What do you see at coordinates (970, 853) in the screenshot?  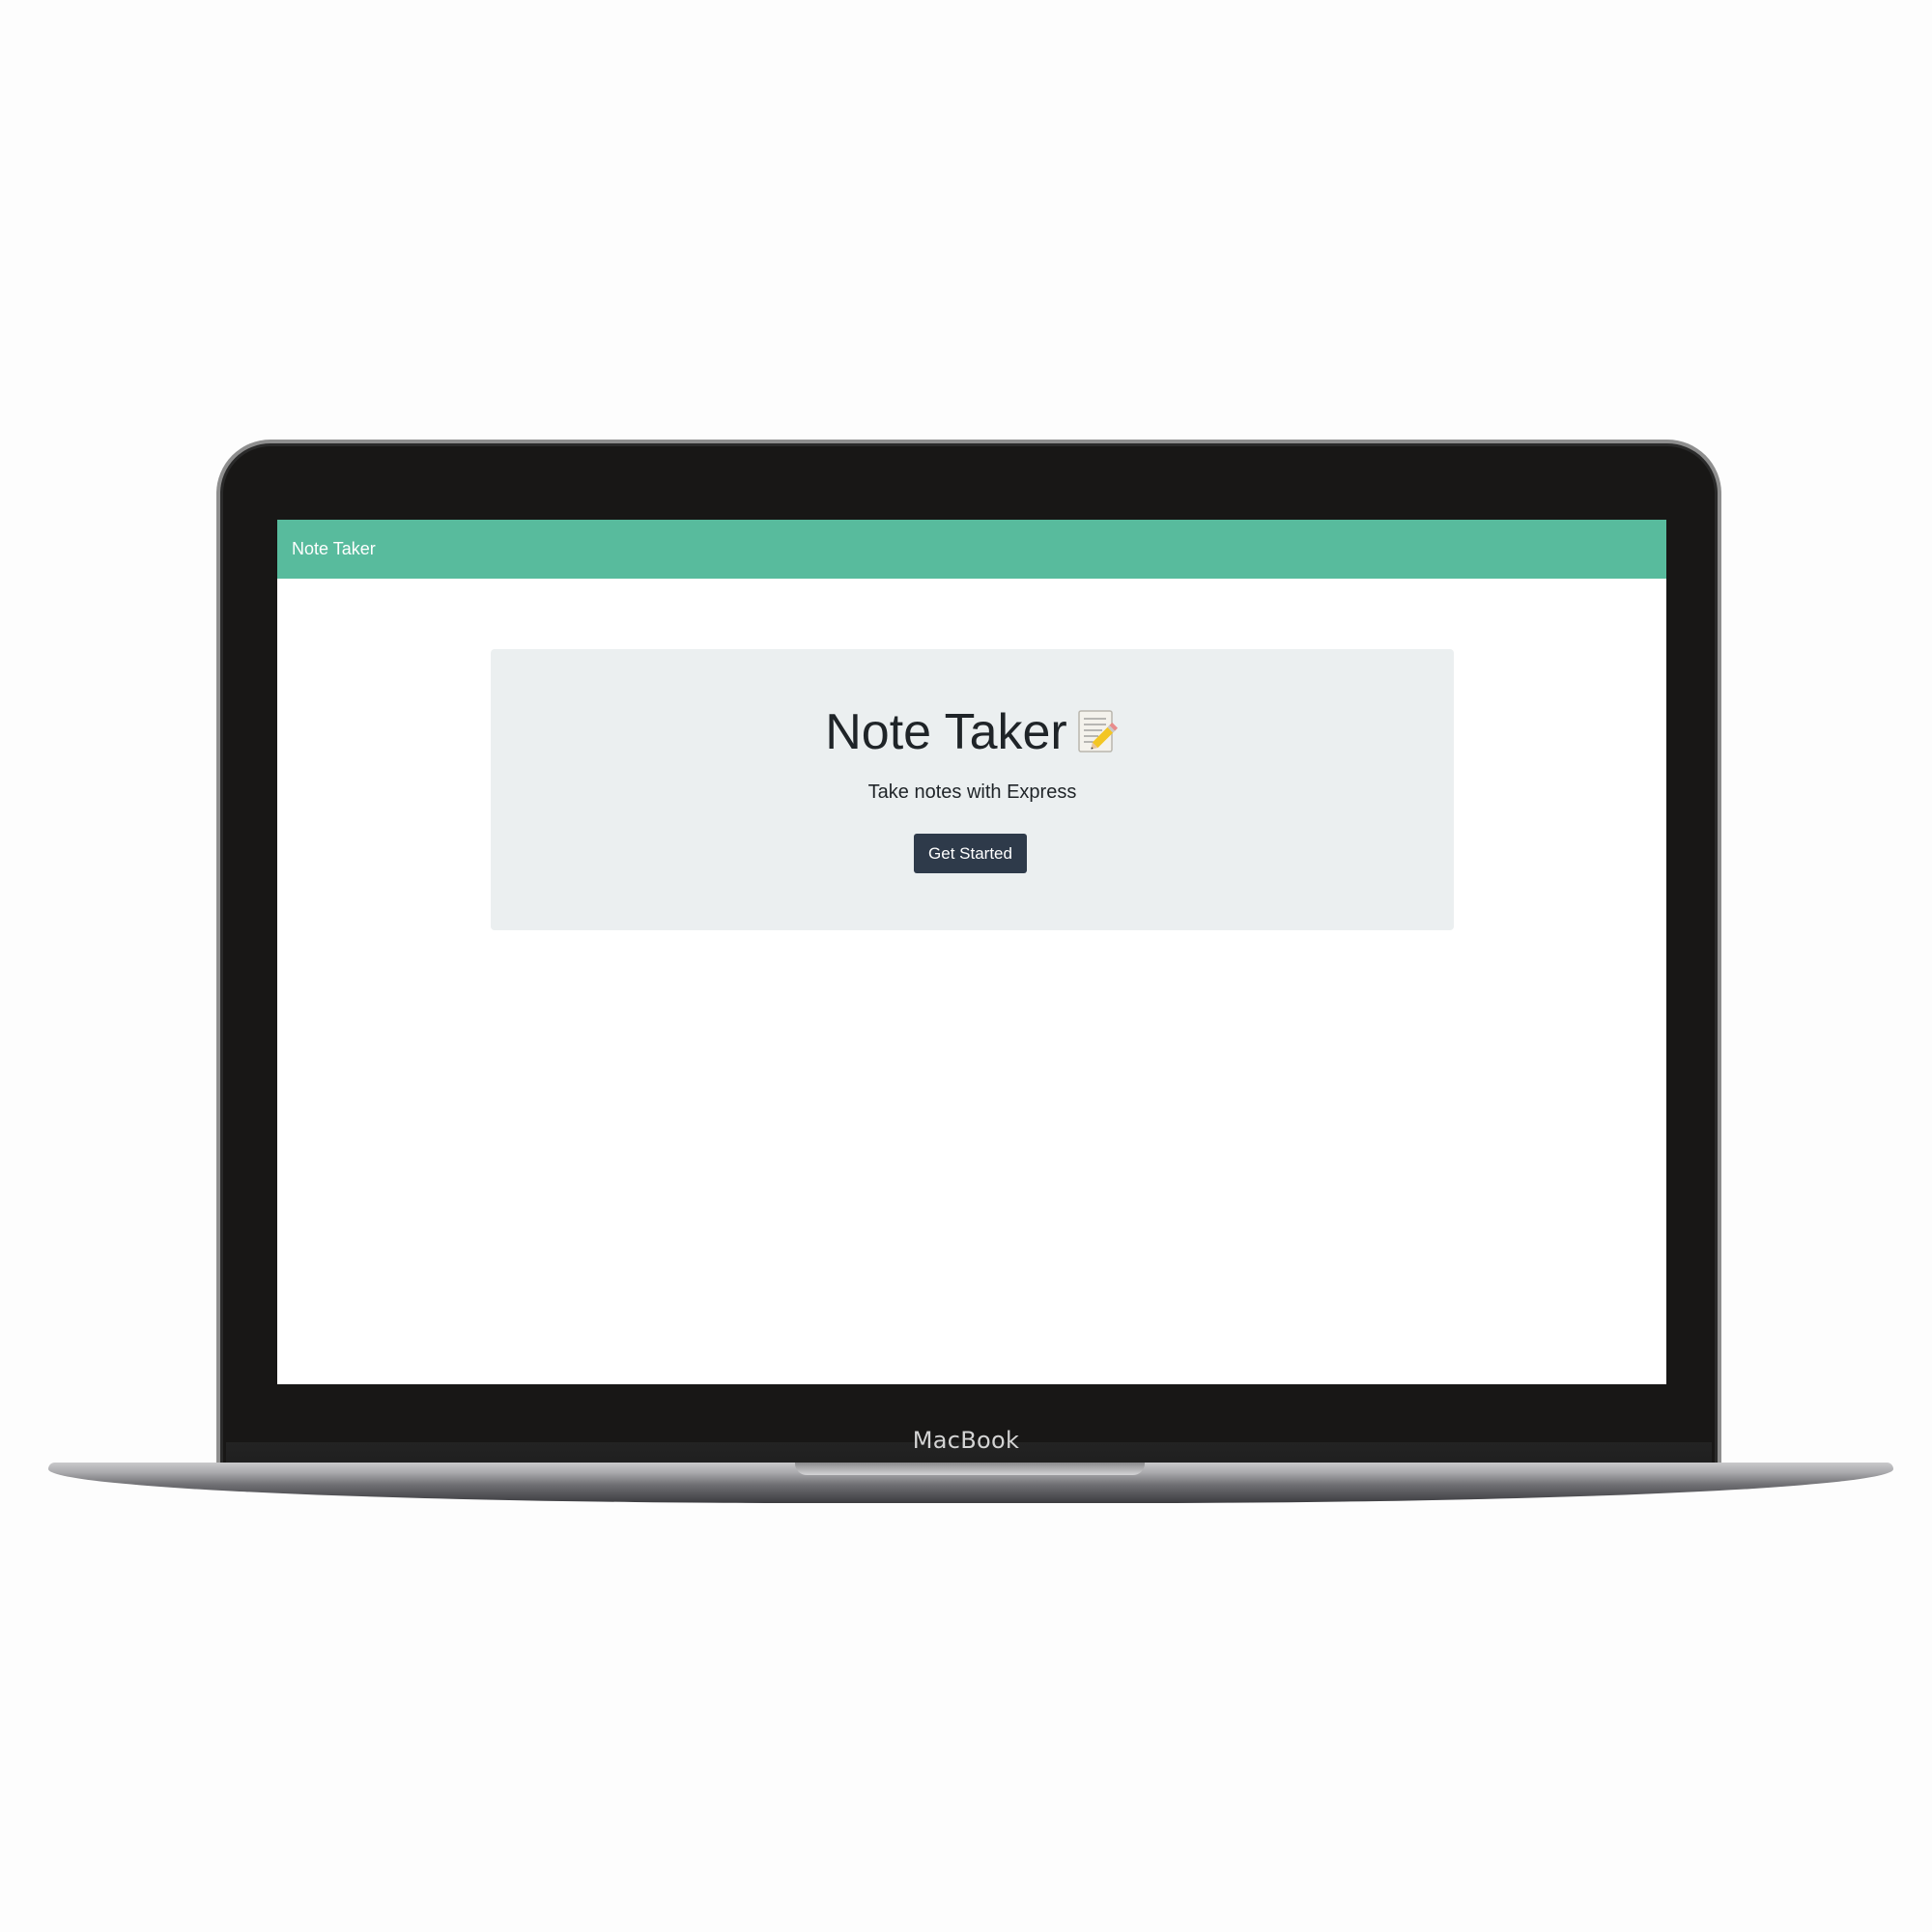 I see `get-started-button: Get Started` at bounding box center [970, 853].